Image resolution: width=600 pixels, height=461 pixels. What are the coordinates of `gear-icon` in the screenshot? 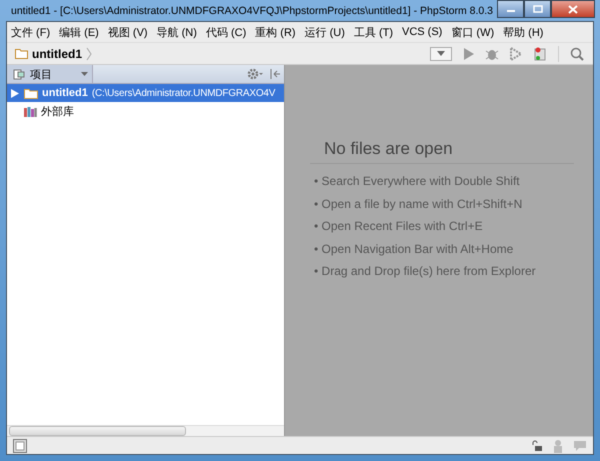 It's located at (255, 74).